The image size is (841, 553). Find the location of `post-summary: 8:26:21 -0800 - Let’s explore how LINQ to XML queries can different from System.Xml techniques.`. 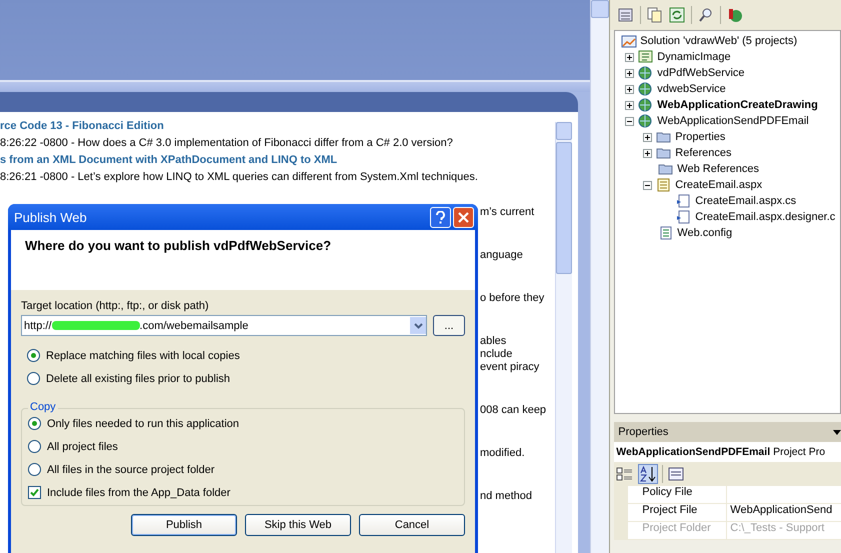

post-summary: 8:26:21 -0800 - Let’s explore how LINQ to XML queries can different from System.Xml techniques. is located at coordinates (239, 177).